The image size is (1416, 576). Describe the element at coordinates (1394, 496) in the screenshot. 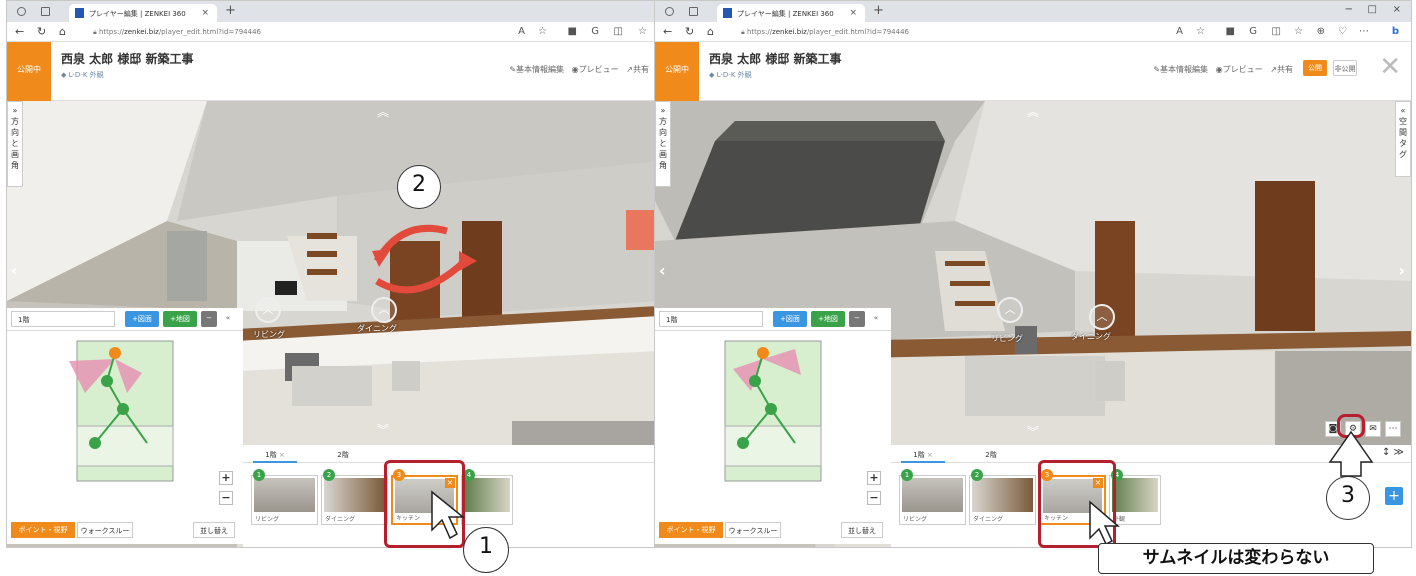

I see `add-point-button: +` at that location.